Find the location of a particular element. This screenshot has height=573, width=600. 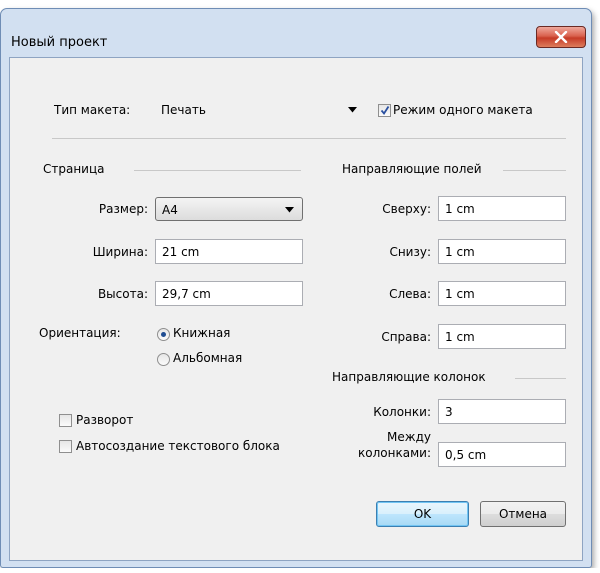

window-title: Новый проект is located at coordinates (59, 42).